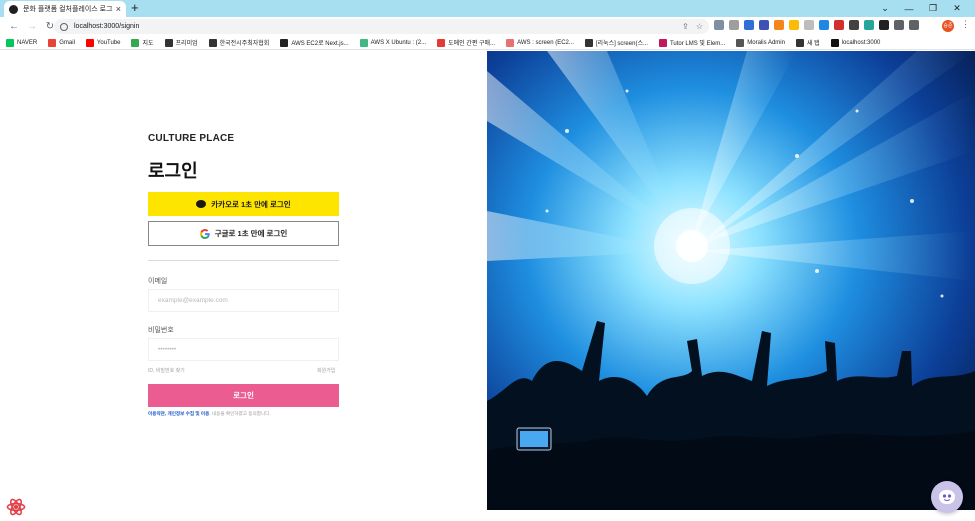 Image resolution: width=975 pixels, height=521 pixels. What do you see at coordinates (13, 9) in the screenshot?
I see `next-favicon-icon` at bounding box center [13, 9].